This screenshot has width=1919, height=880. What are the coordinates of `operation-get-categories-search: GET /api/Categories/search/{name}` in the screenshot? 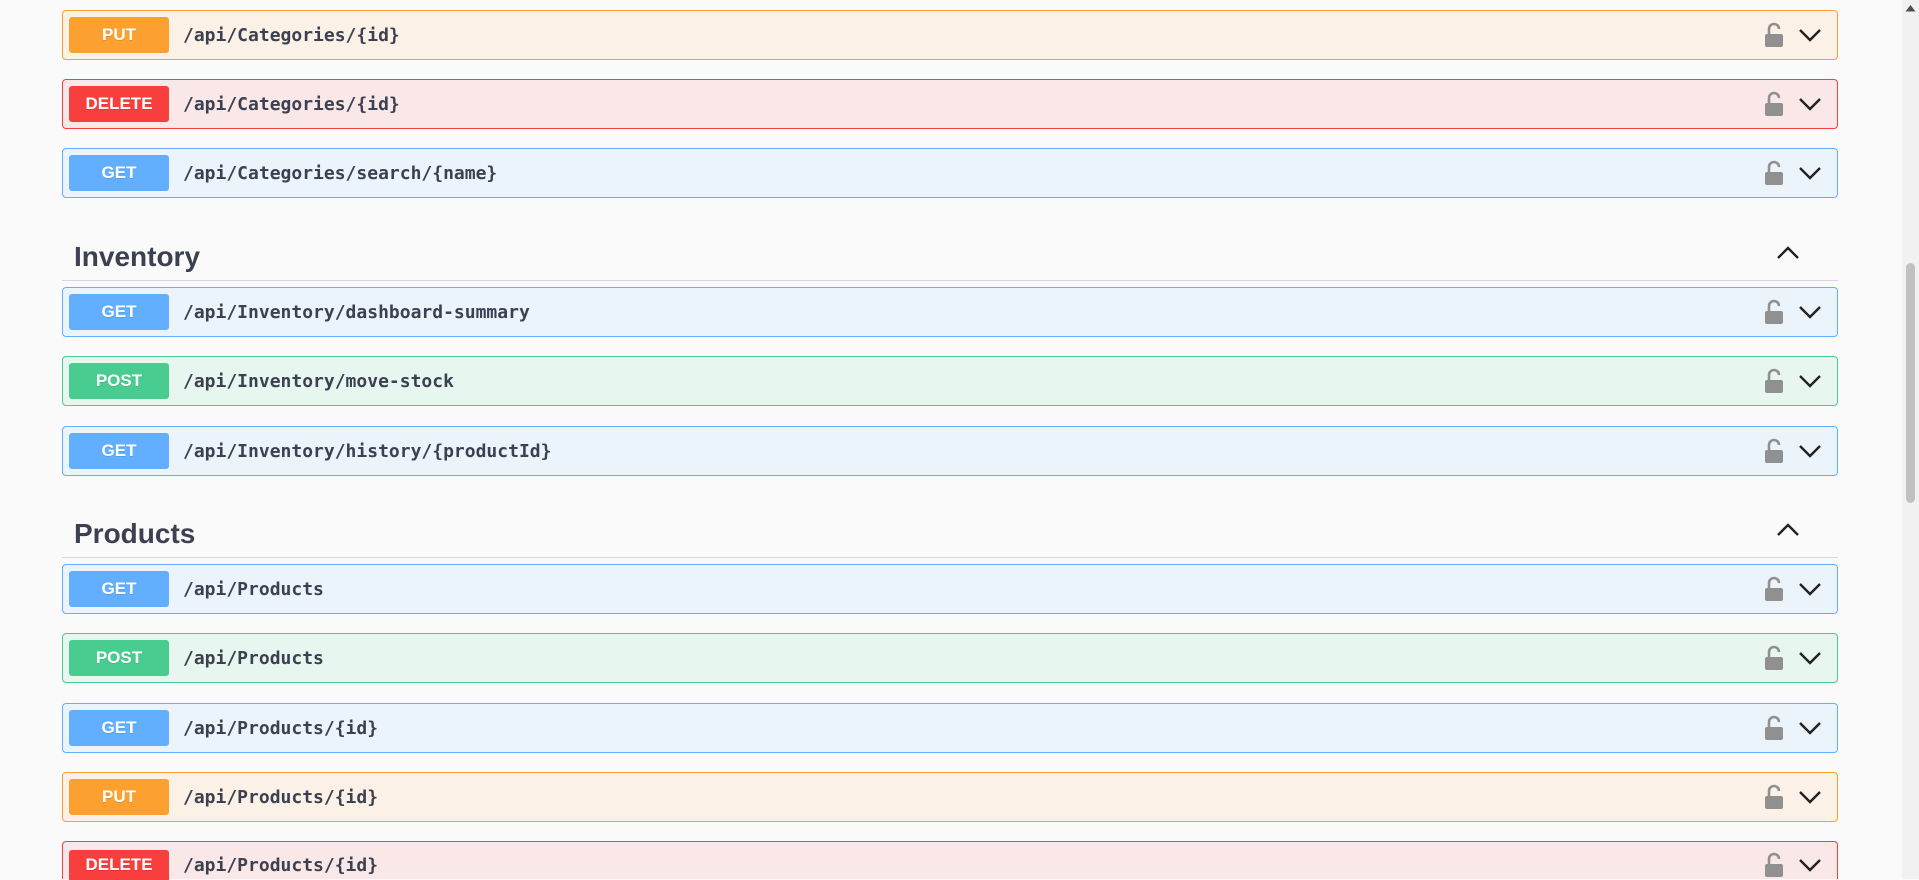 It's located at (950, 173).